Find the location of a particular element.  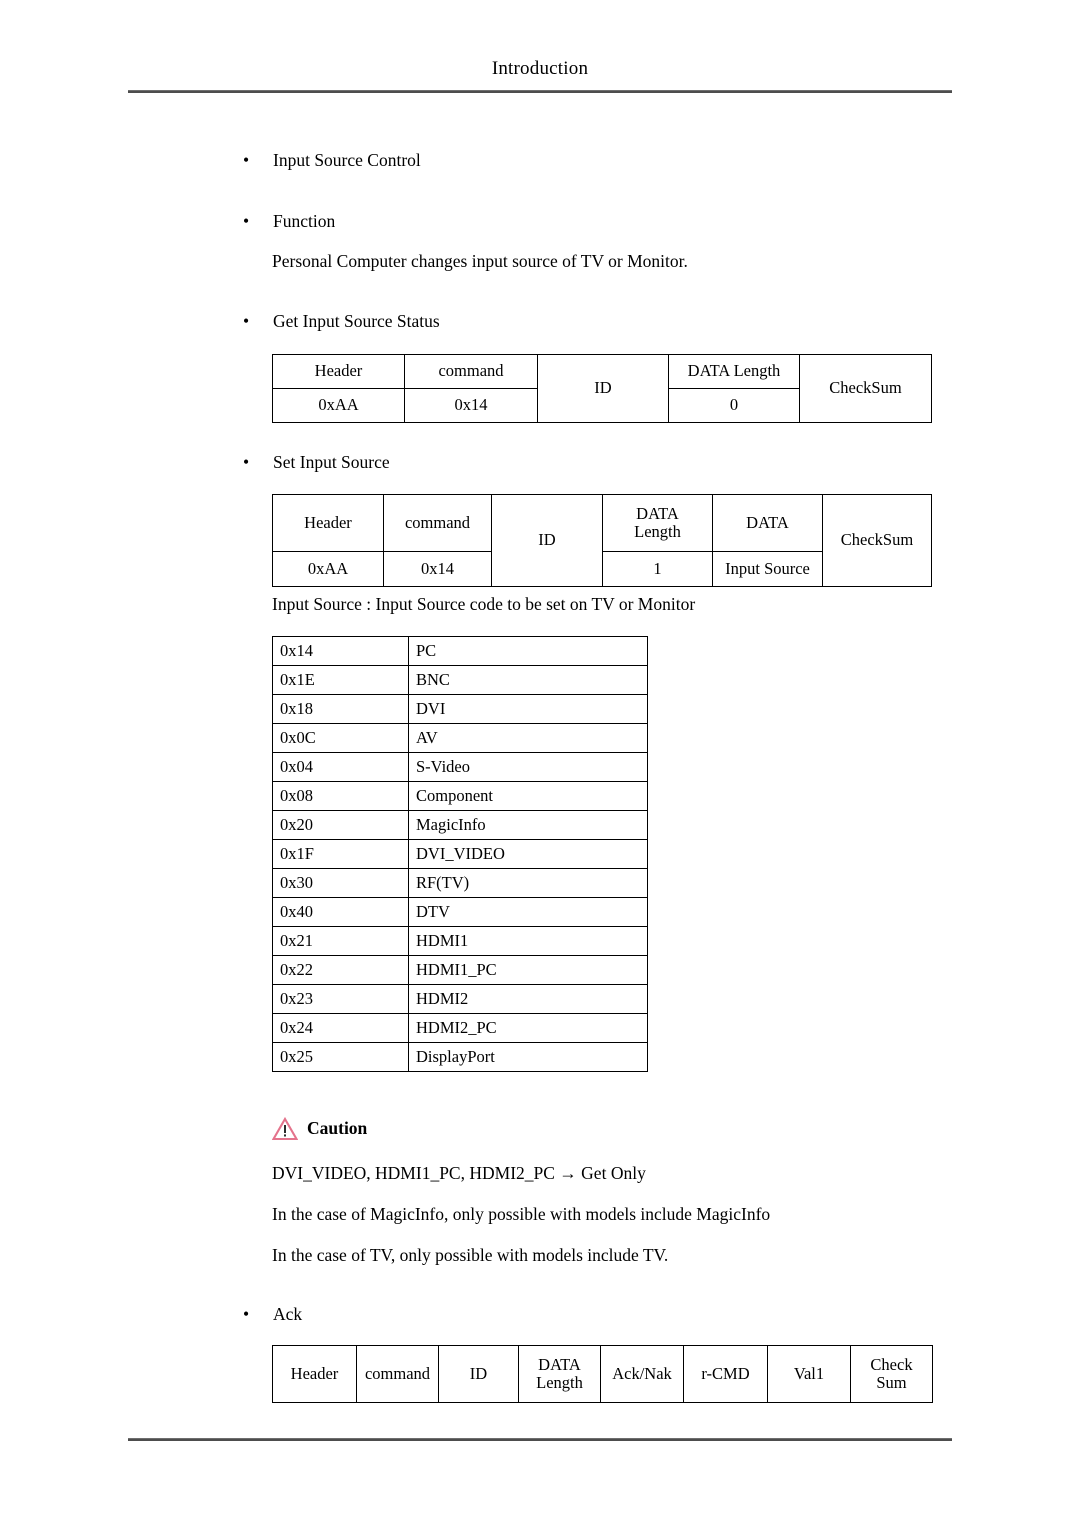

cell-val1-label: Val1 is located at coordinates (809, 1374).